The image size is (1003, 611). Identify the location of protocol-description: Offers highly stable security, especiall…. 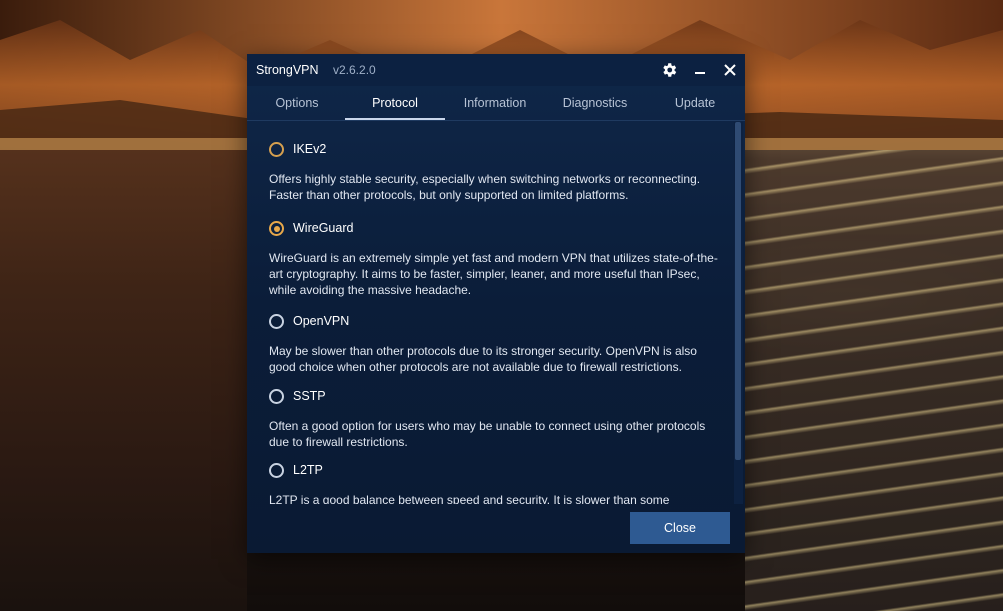
(485, 187).